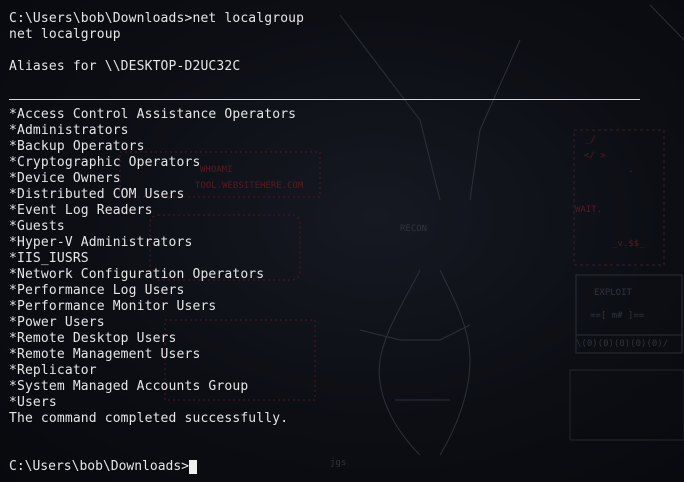 This screenshot has height=482, width=684. Describe the element at coordinates (53, 370) in the screenshot. I see `group-item: *Replicator` at that location.